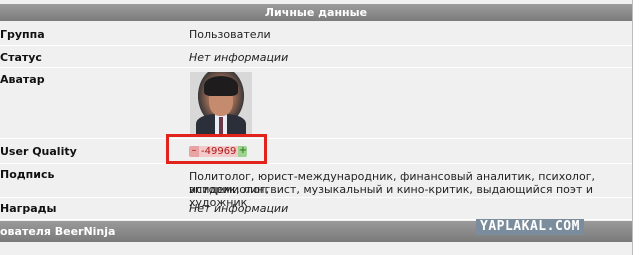 This screenshot has width=640, height=255. What do you see at coordinates (230, 34) in the screenshot?
I see `group-value: Пользователи` at bounding box center [230, 34].